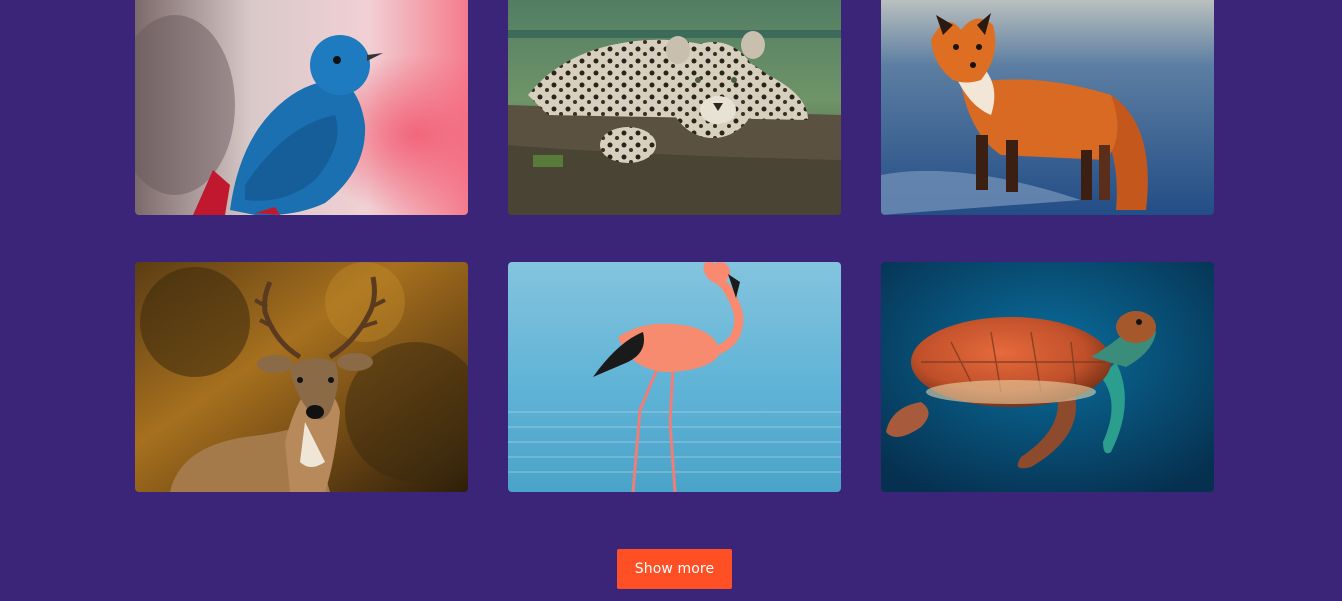  I want to click on gallery-card-flamingo, so click(674, 377).